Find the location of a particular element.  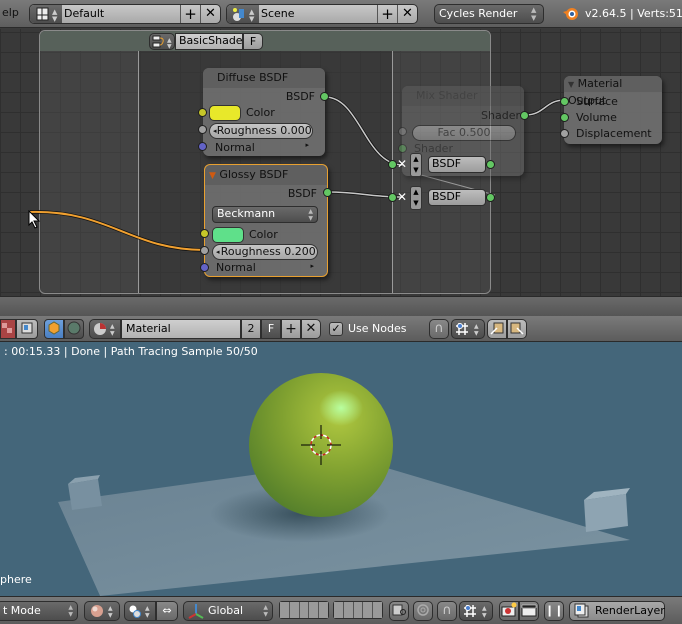

diffuse-output-label: BSDF is located at coordinates (300, 96).